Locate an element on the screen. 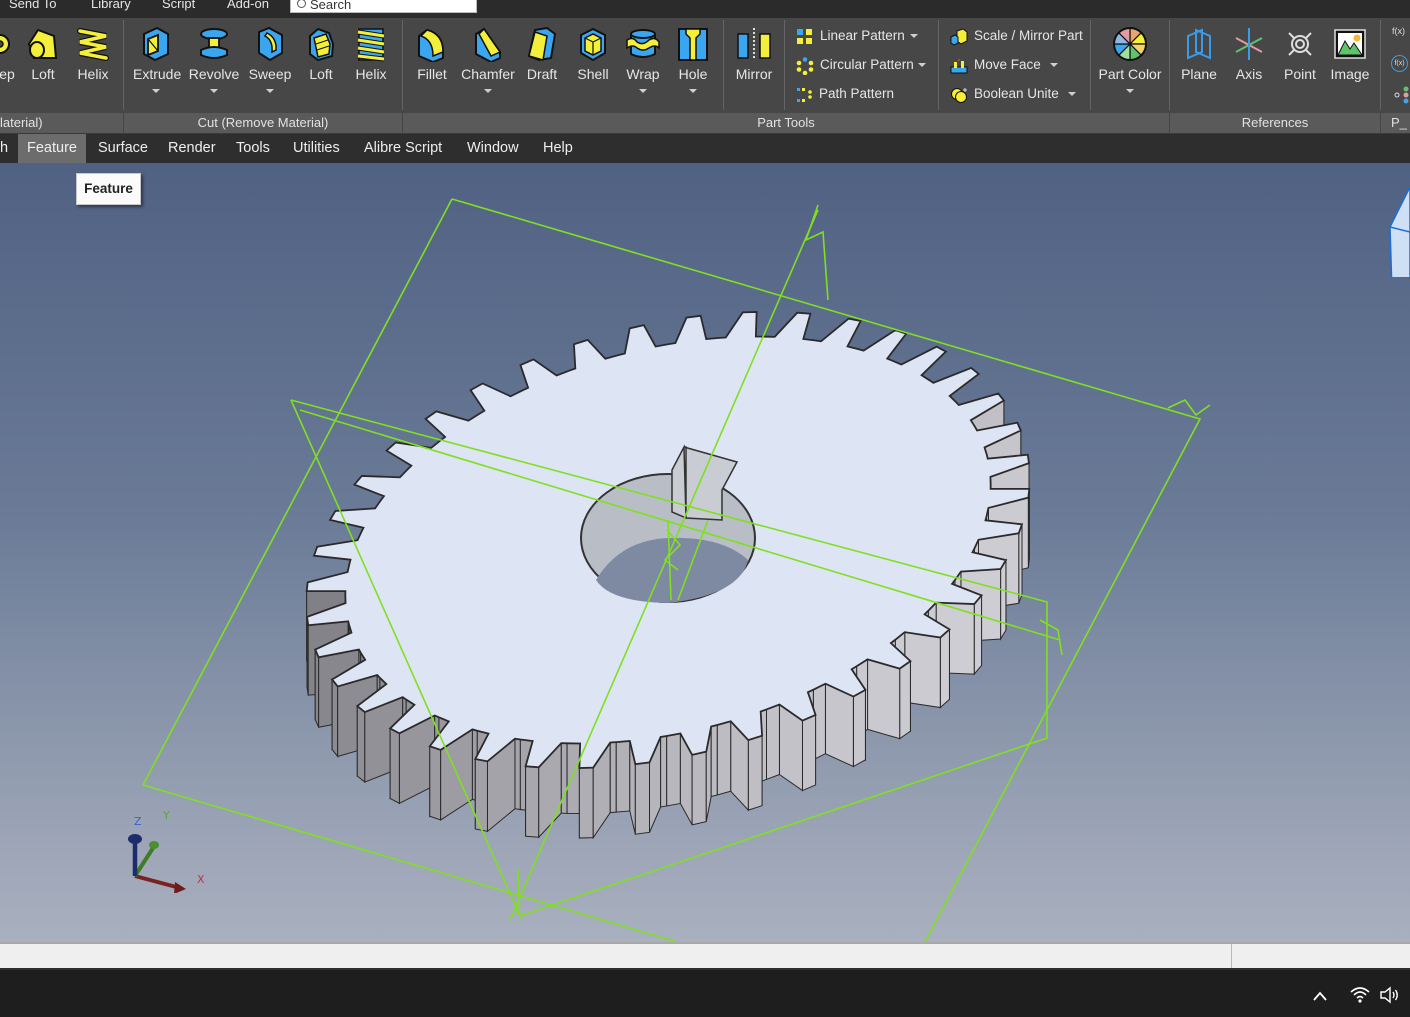 The height and width of the screenshot is (1017, 1410). axis-triad: Z Y X is located at coordinates (166, 851).